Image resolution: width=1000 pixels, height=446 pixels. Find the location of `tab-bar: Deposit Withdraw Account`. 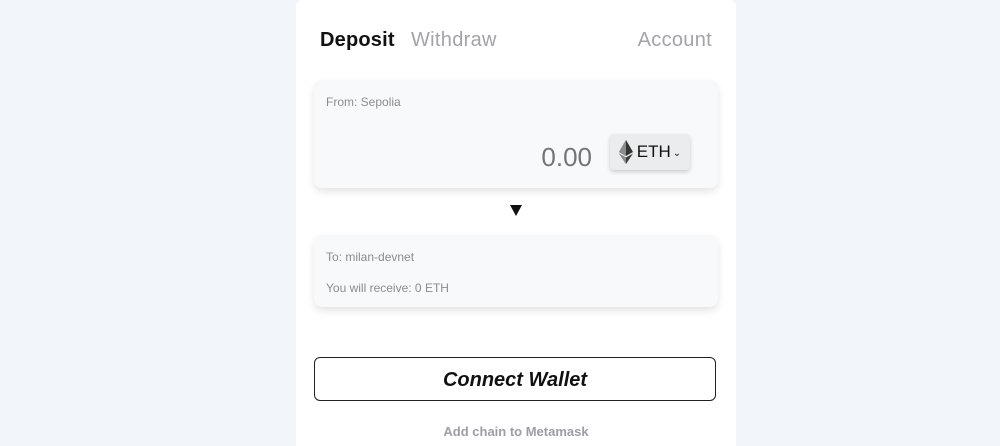

tab-bar: Deposit Withdraw Account is located at coordinates (516, 41).